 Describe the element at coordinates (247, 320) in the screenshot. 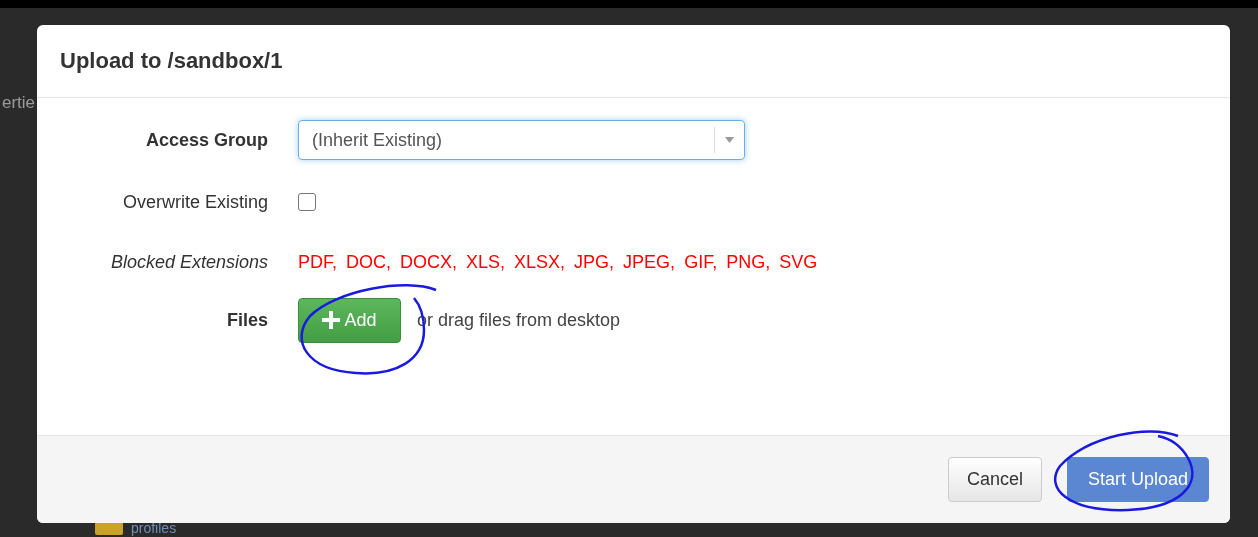

I see `field-label: Files` at that location.